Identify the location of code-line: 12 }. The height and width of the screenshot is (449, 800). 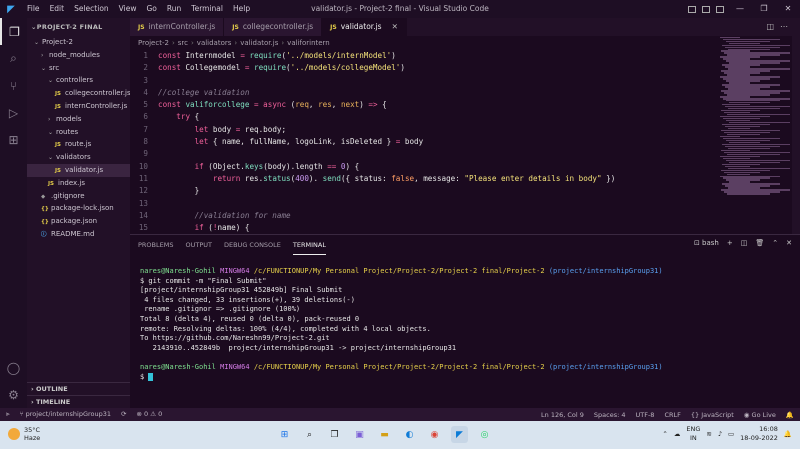
(425, 191).